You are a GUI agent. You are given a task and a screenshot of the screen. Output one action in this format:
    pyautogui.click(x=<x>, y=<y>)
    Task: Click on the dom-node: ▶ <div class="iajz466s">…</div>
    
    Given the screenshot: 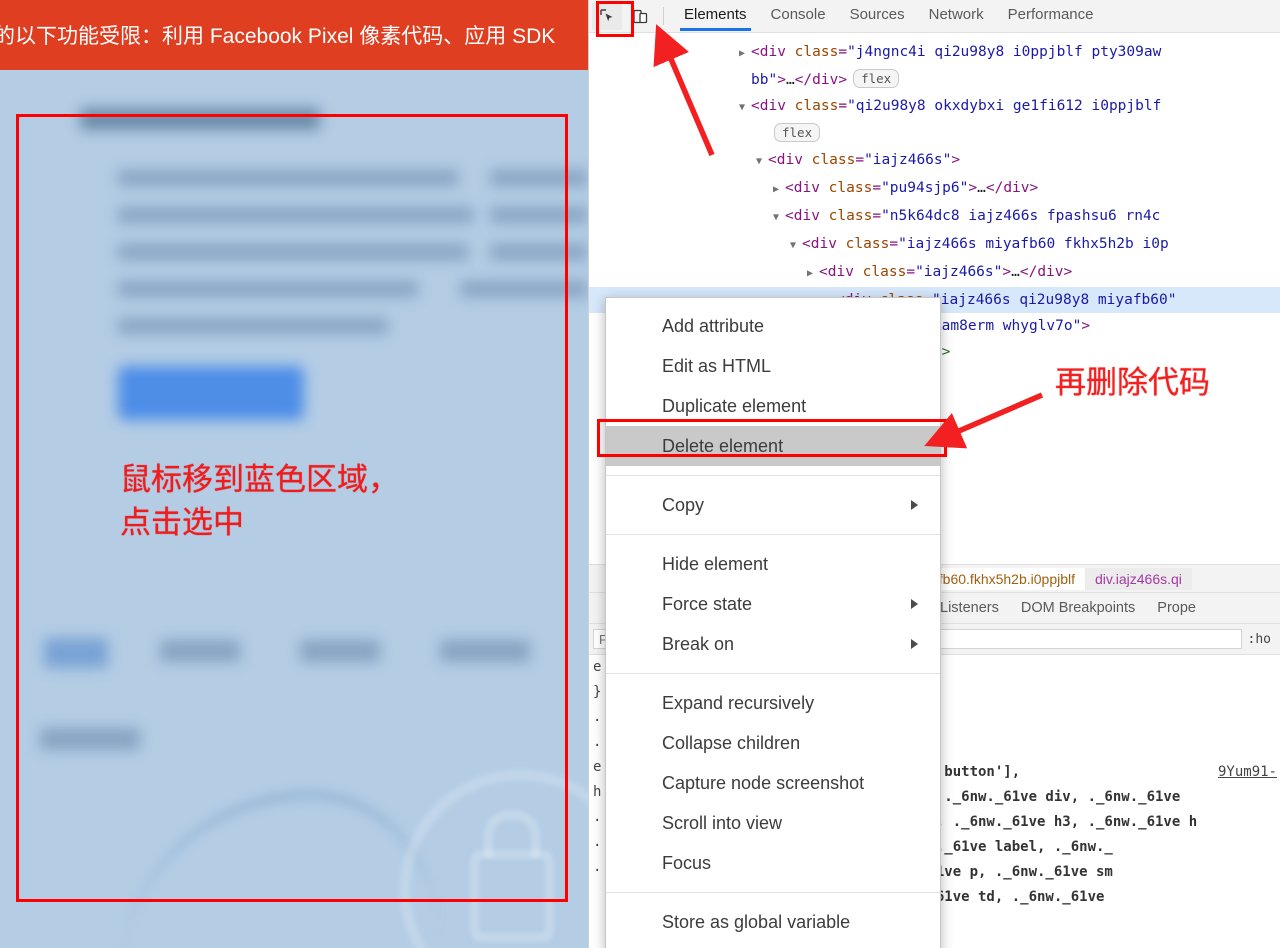 What is the action you would take?
    pyautogui.click(x=934, y=273)
    